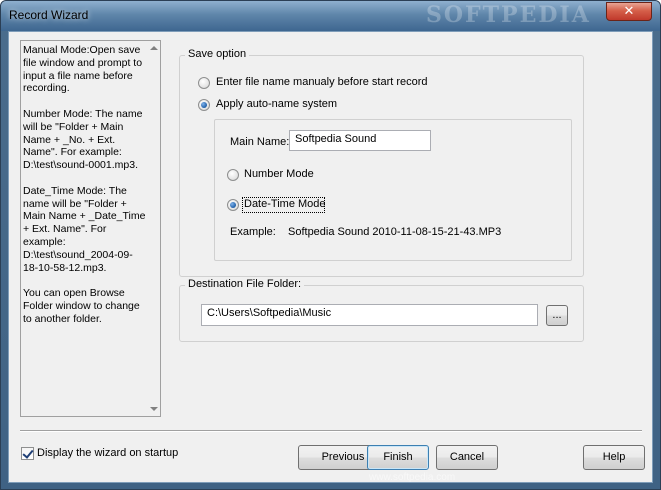 The image size is (661, 490). What do you see at coordinates (330, 16) in the screenshot?
I see `title-bar: Record Wizard SOFTPEDIA ✕` at bounding box center [330, 16].